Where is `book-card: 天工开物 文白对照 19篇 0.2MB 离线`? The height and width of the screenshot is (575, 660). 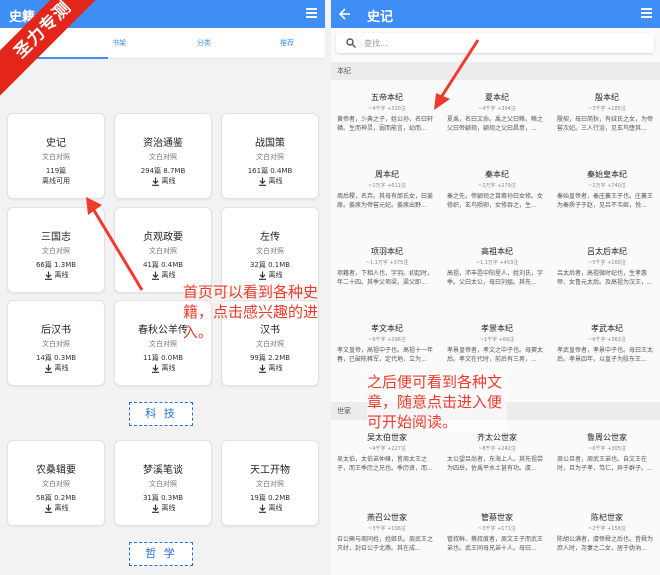
book-card: 天工开物 文白对照 19篇 0.2MB 离线 is located at coordinates (270, 483).